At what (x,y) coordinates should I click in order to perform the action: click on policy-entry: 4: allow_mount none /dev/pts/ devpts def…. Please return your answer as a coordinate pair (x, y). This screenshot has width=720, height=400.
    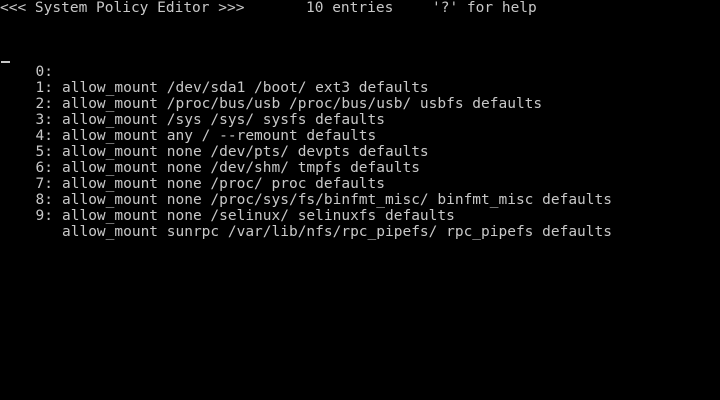
    Looking at the image, I should click on (360, 136).